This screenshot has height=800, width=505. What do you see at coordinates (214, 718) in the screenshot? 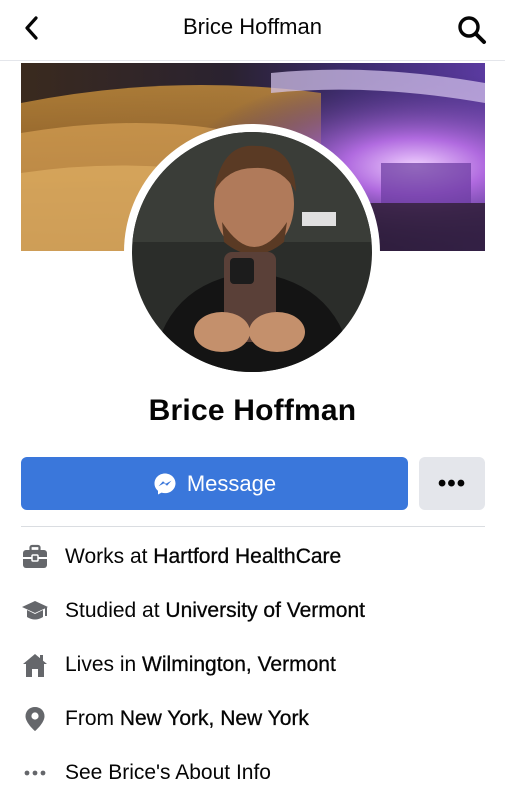
I see `info-from-value: New York, New York` at bounding box center [214, 718].